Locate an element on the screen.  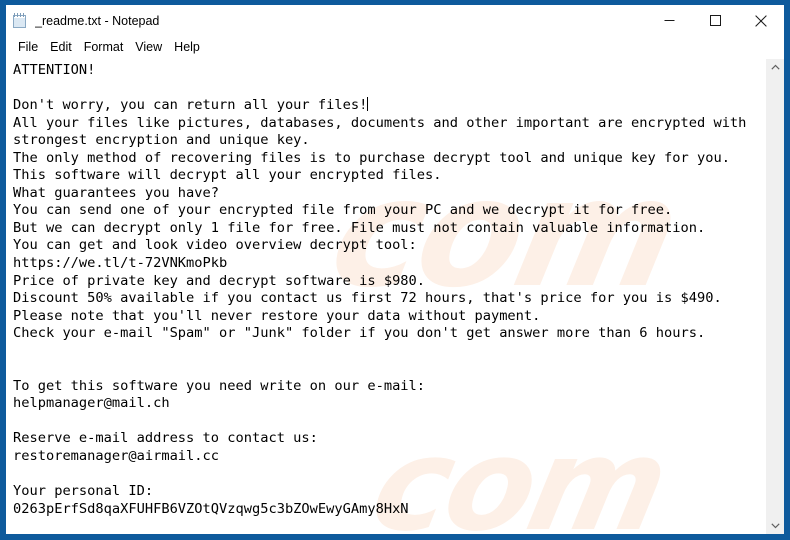
chevron-down-icon is located at coordinates (775, 526).